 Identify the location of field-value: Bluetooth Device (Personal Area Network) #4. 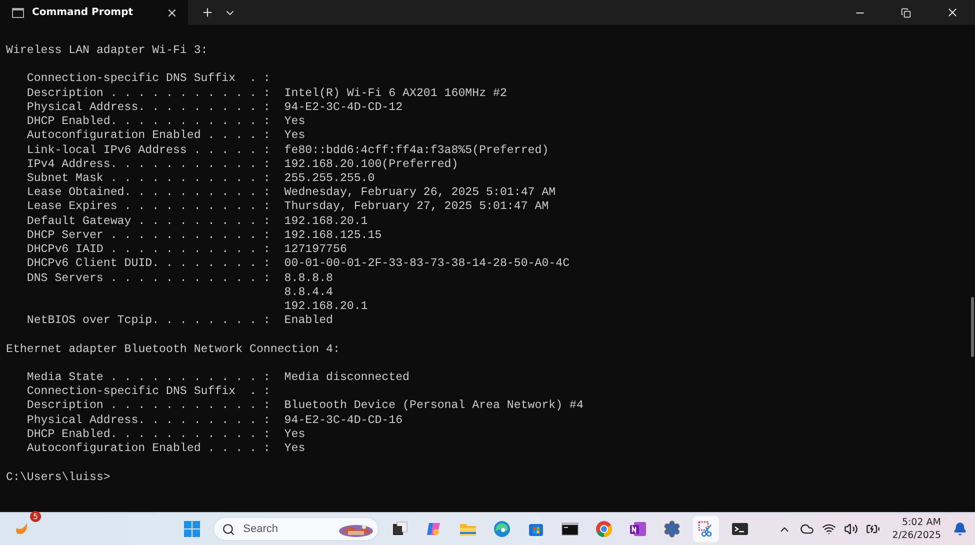
(434, 406).